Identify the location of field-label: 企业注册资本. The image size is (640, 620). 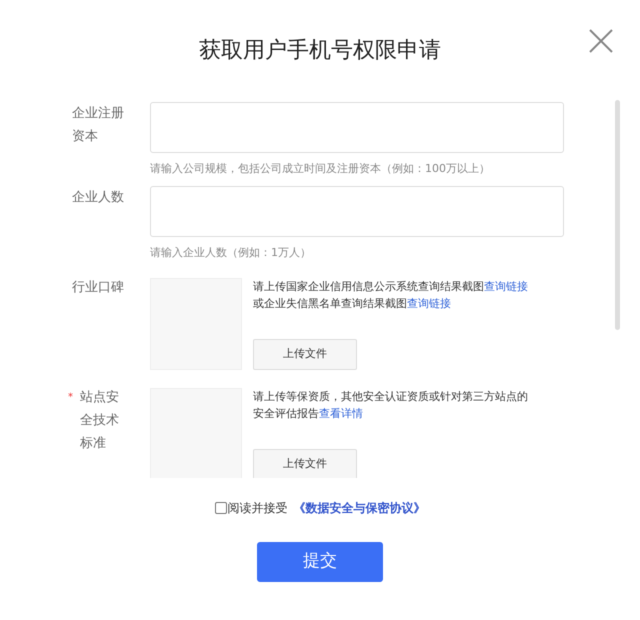
(98, 125).